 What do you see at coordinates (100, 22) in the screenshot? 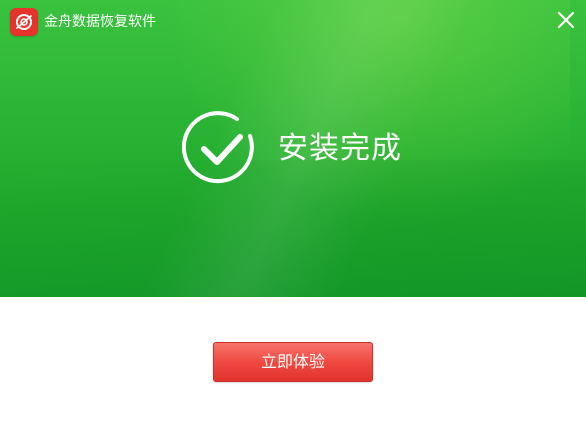
I see `app-title: 金舟数据恢复软件` at bounding box center [100, 22].